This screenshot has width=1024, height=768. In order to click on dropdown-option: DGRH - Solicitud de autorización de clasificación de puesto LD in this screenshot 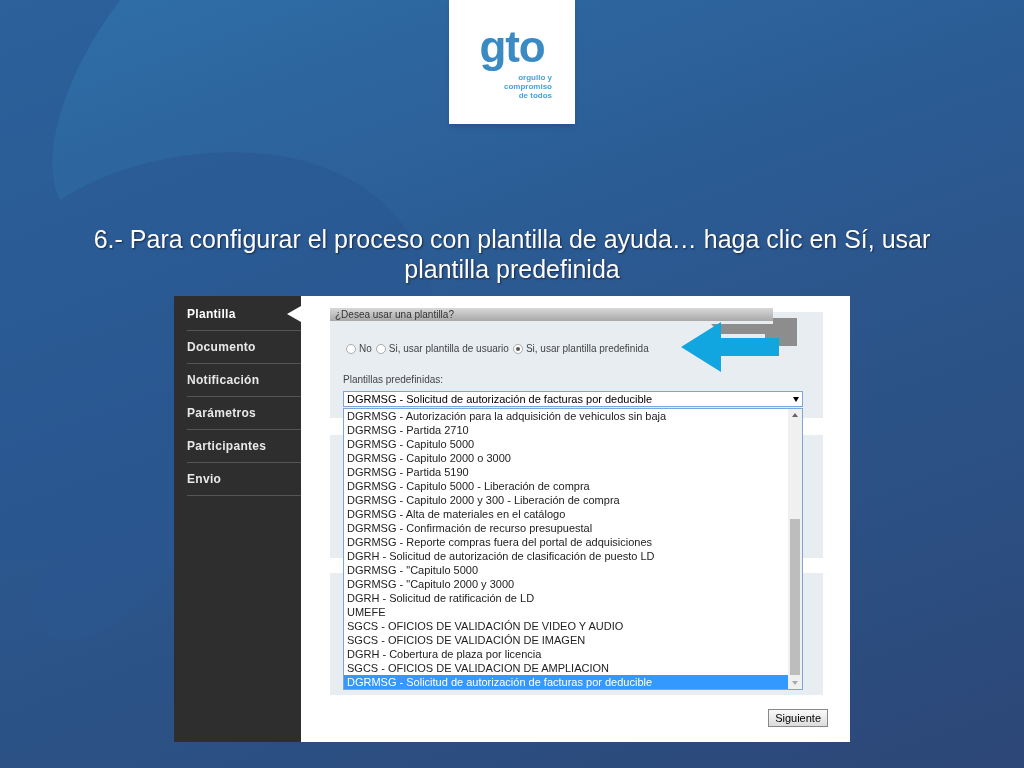, I will do `click(566, 556)`.